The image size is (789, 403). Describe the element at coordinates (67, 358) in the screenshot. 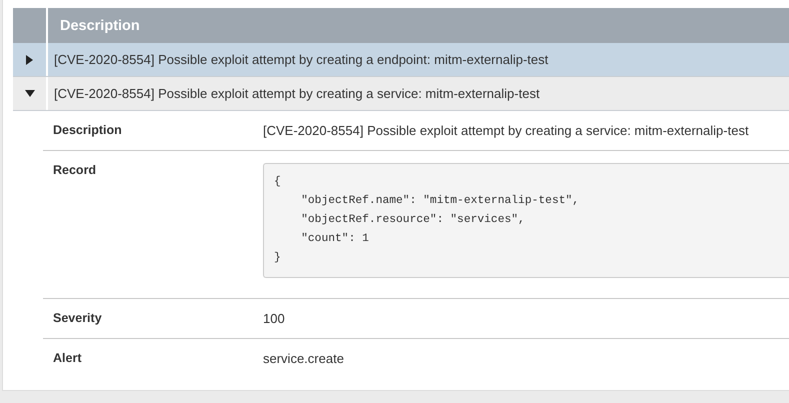

I see `detail-label: Alert` at that location.